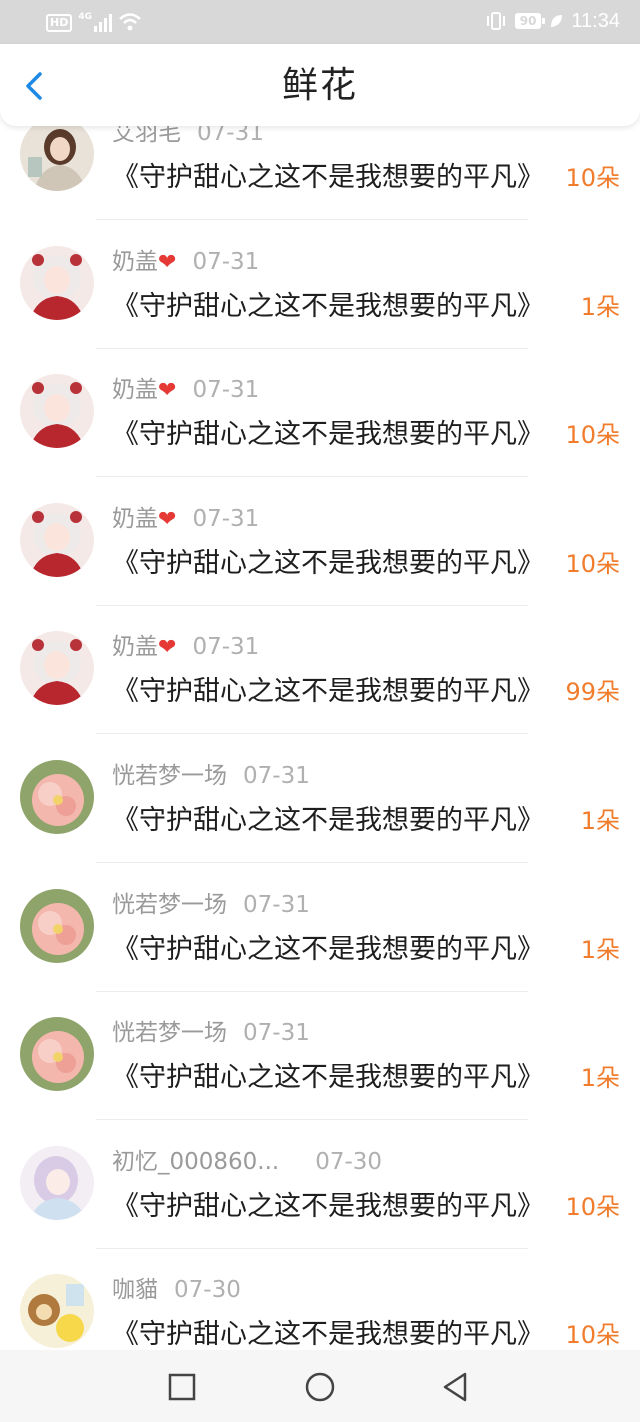  Describe the element at coordinates (557, 21) in the screenshot. I see `leaf-icon` at that location.